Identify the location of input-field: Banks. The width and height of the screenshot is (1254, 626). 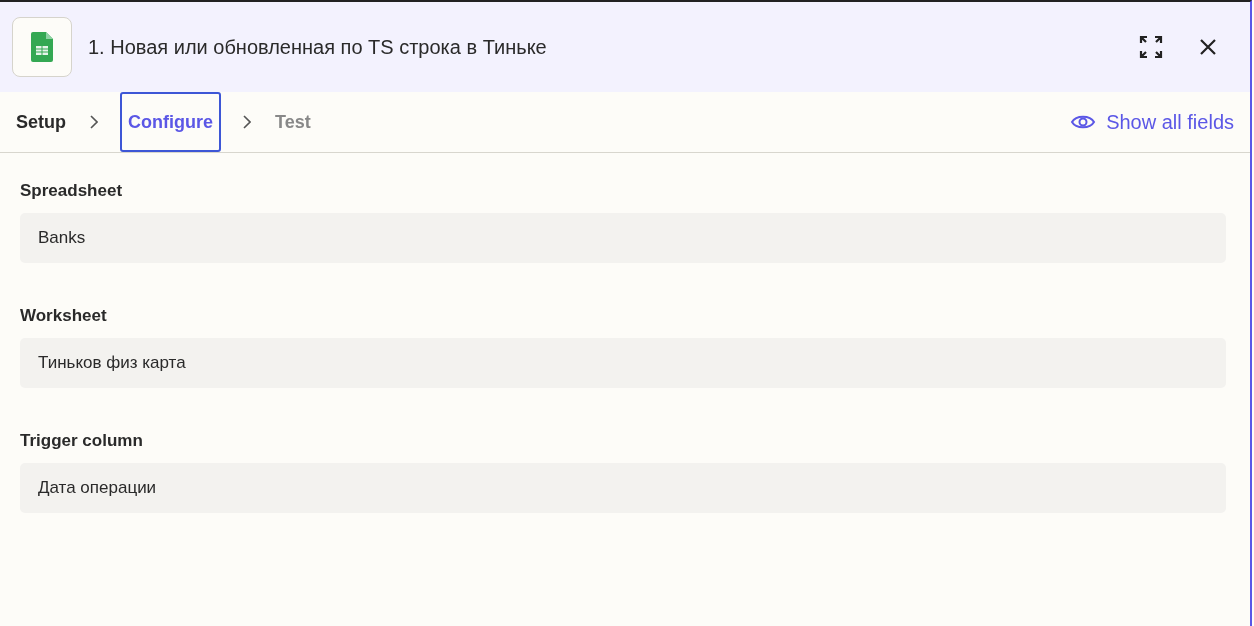
(623, 238).